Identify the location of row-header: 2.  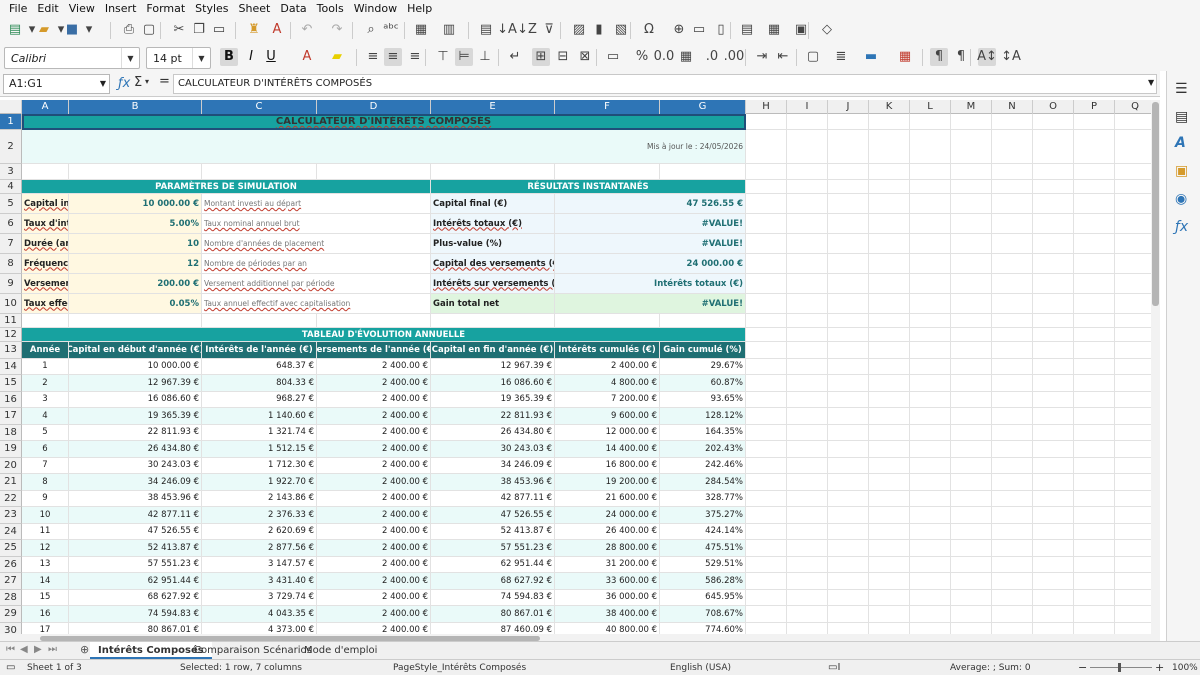
(11, 147).